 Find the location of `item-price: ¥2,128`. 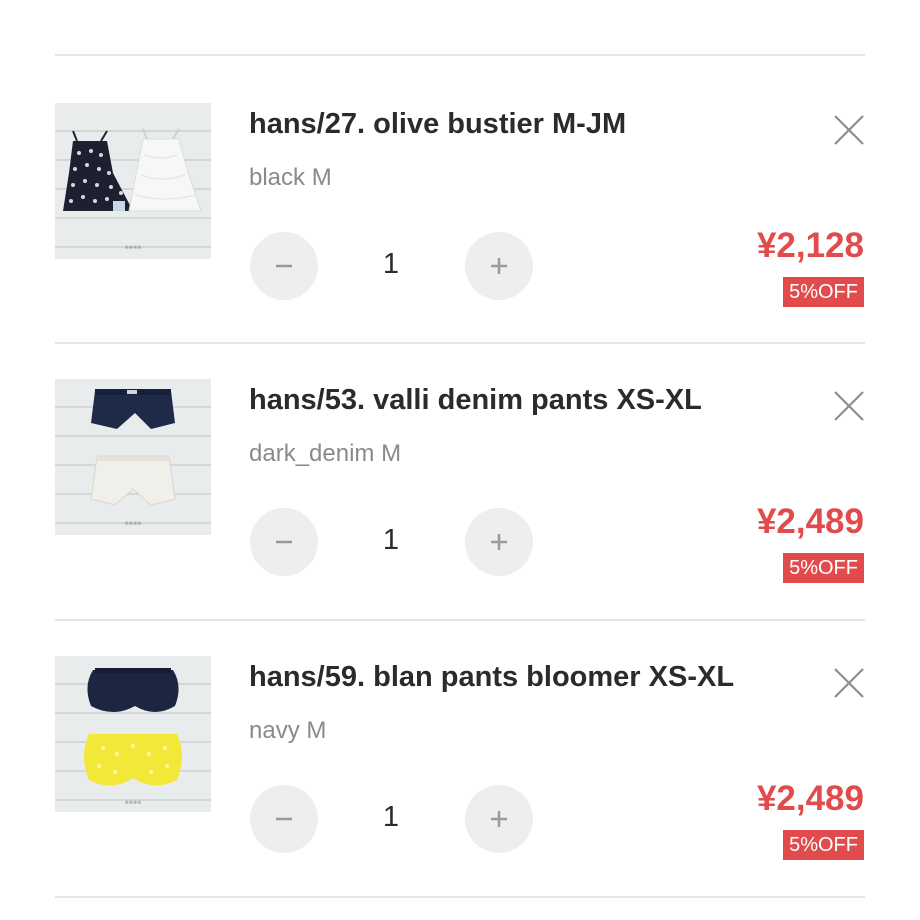

item-price: ¥2,128 is located at coordinates (810, 245).